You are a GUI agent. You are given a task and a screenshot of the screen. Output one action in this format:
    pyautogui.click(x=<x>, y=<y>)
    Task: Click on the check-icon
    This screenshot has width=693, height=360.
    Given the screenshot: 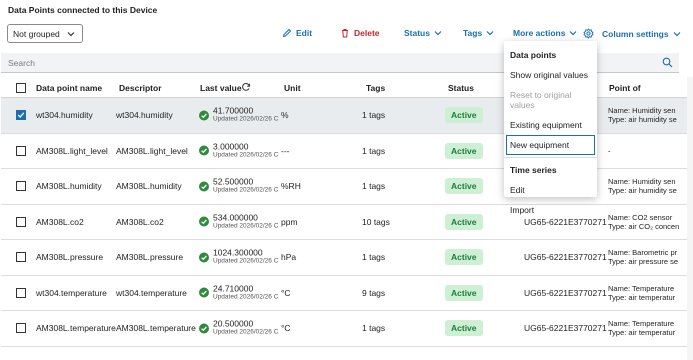 What is the action you would take?
    pyautogui.click(x=21, y=115)
    